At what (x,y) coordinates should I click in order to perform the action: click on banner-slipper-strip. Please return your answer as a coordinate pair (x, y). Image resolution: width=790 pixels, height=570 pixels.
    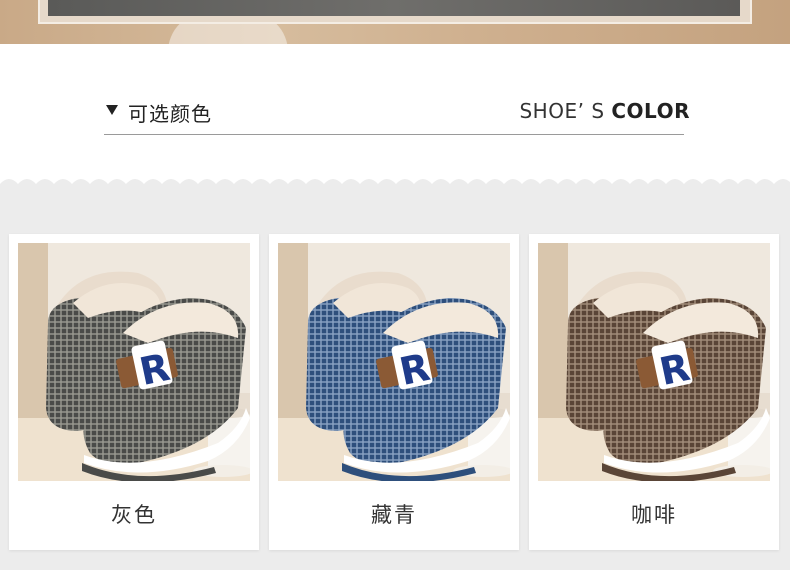
    Looking at the image, I should click on (394, 8).